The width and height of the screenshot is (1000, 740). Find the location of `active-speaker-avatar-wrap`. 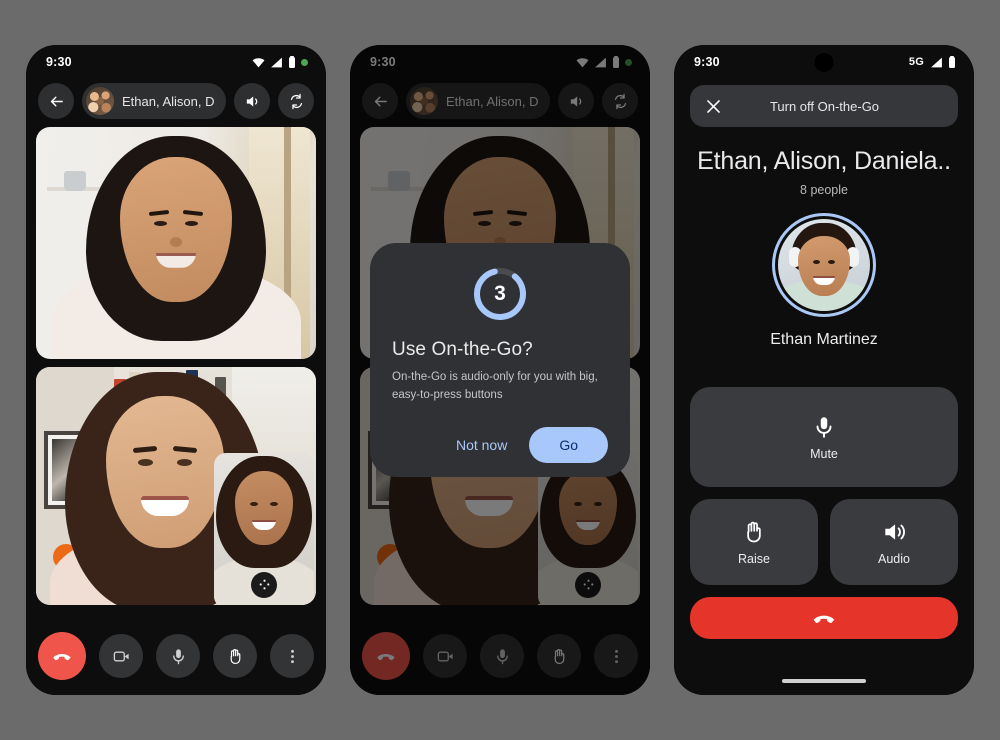

active-speaker-avatar-wrap is located at coordinates (824, 265).